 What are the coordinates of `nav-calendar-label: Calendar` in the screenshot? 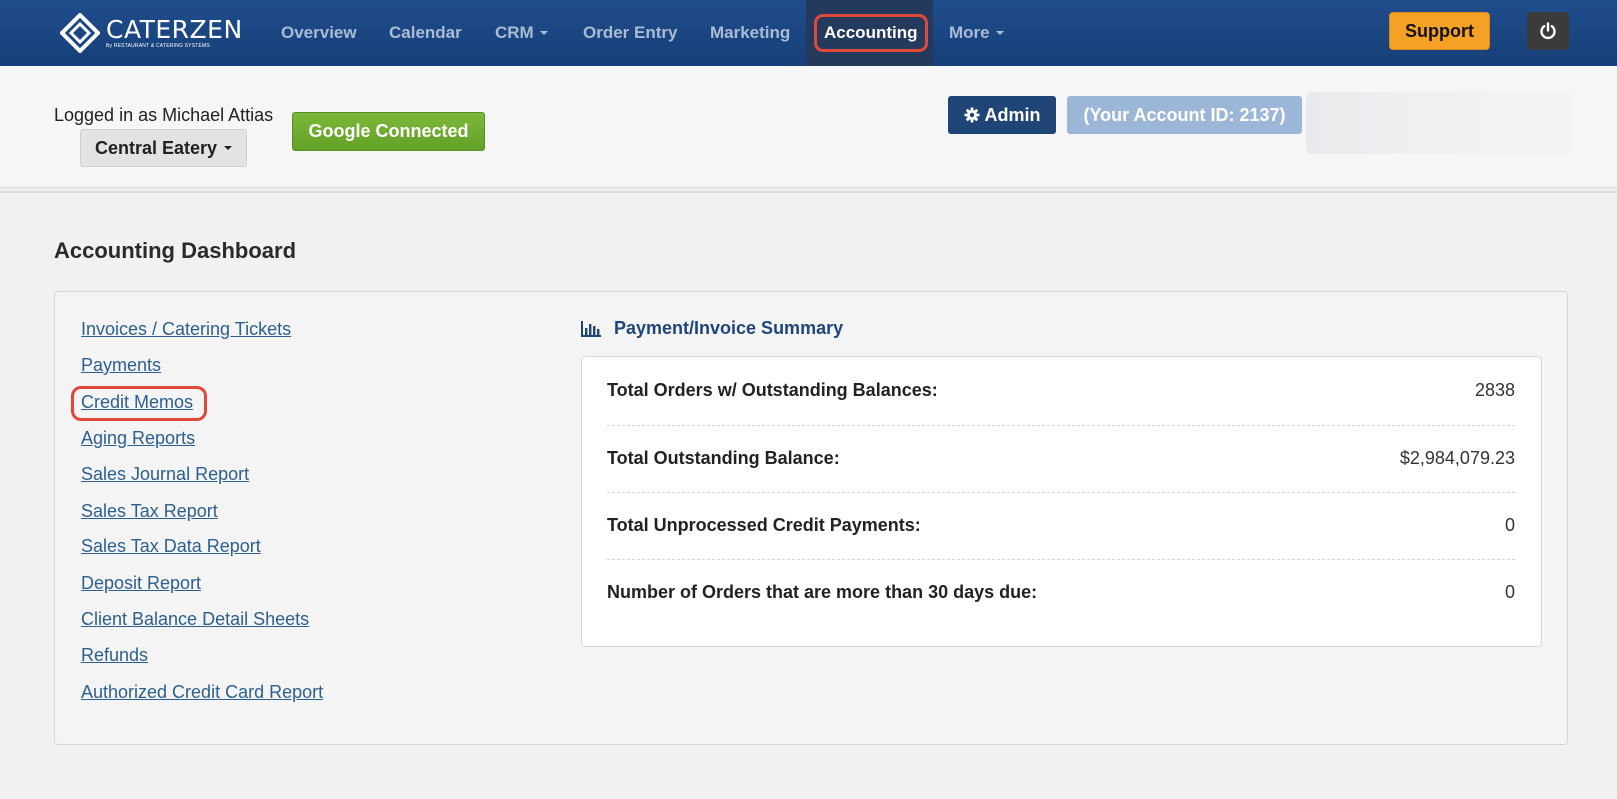 It's located at (425, 32).